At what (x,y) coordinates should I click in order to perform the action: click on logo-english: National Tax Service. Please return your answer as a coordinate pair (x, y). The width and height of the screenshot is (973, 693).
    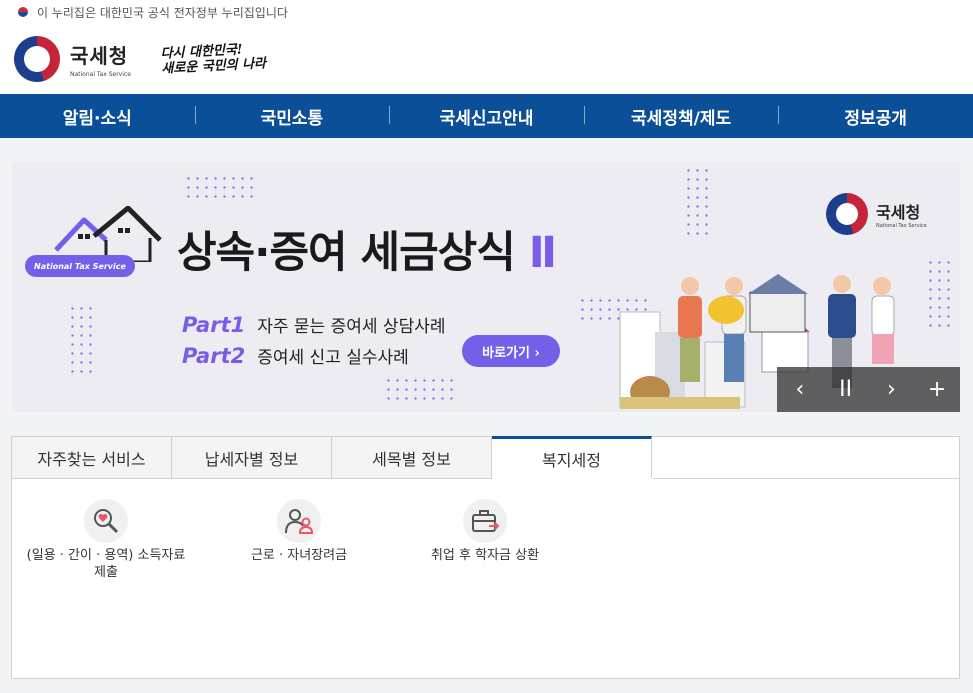
    Looking at the image, I should click on (100, 74).